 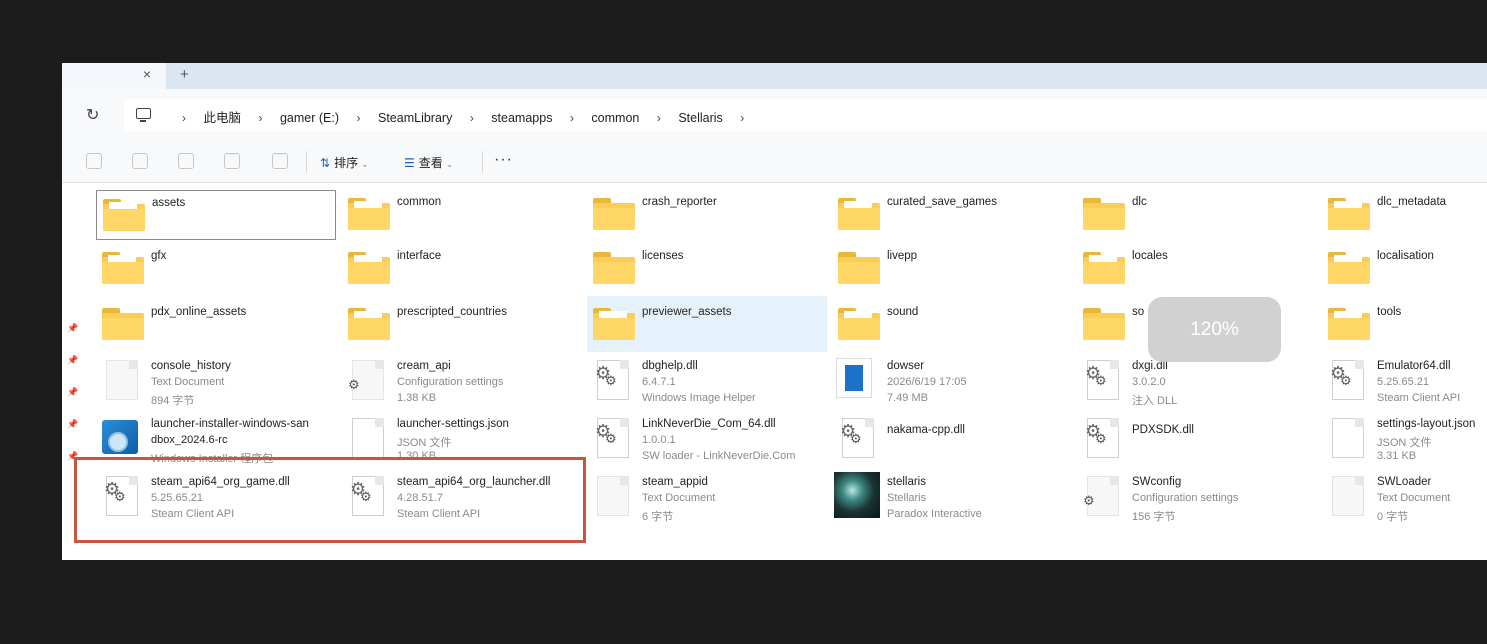 I want to click on delete-icon, so click(x=280, y=161).